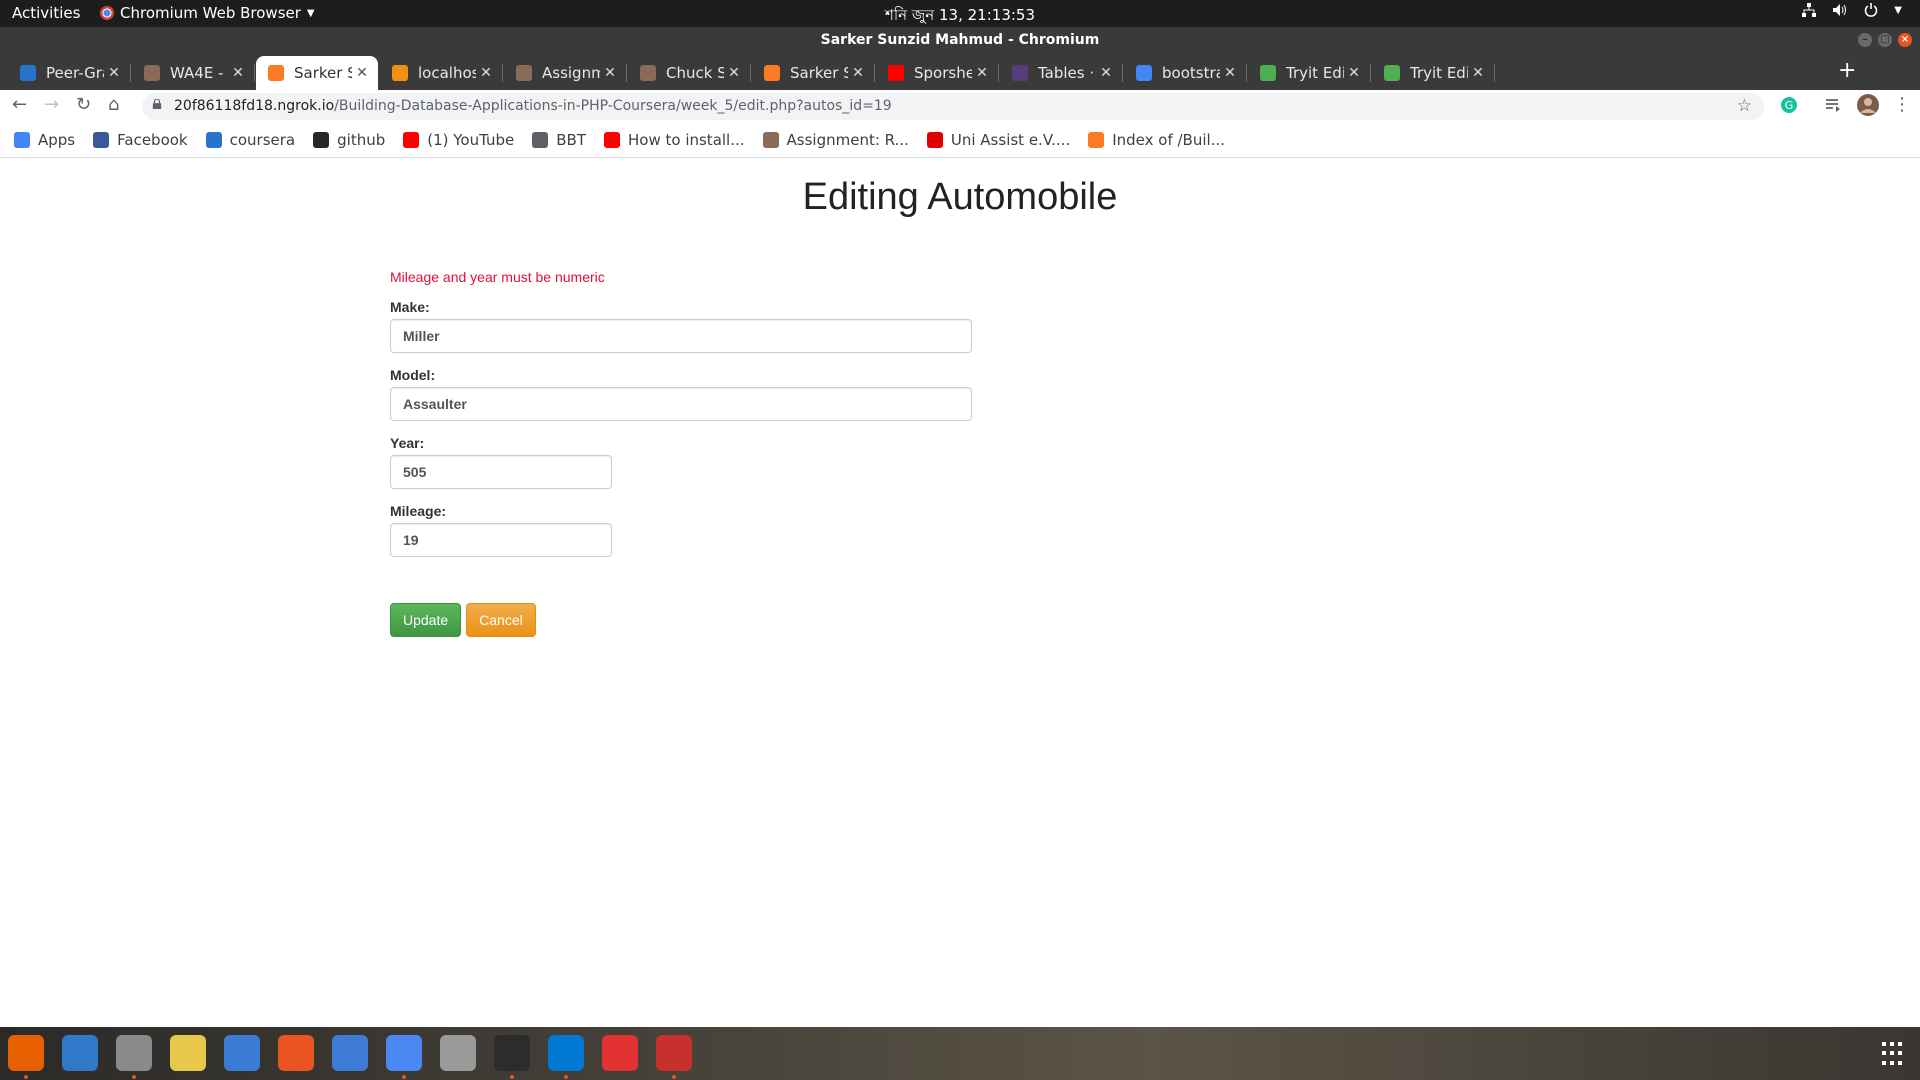  Describe the element at coordinates (193, 73) in the screenshot. I see `browser-tab: WA4E - Web✕` at that location.